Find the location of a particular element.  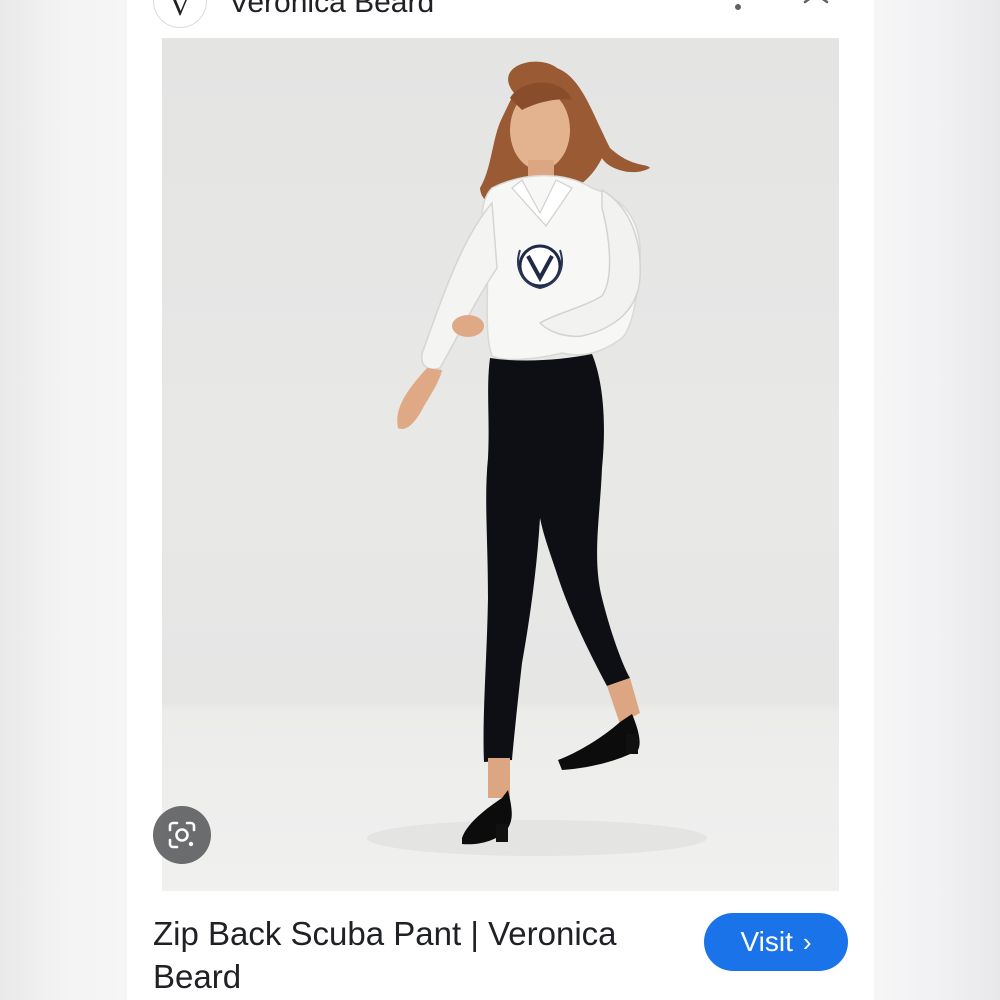

viewer-header: V Veronica Beard is located at coordinates (500, 19).